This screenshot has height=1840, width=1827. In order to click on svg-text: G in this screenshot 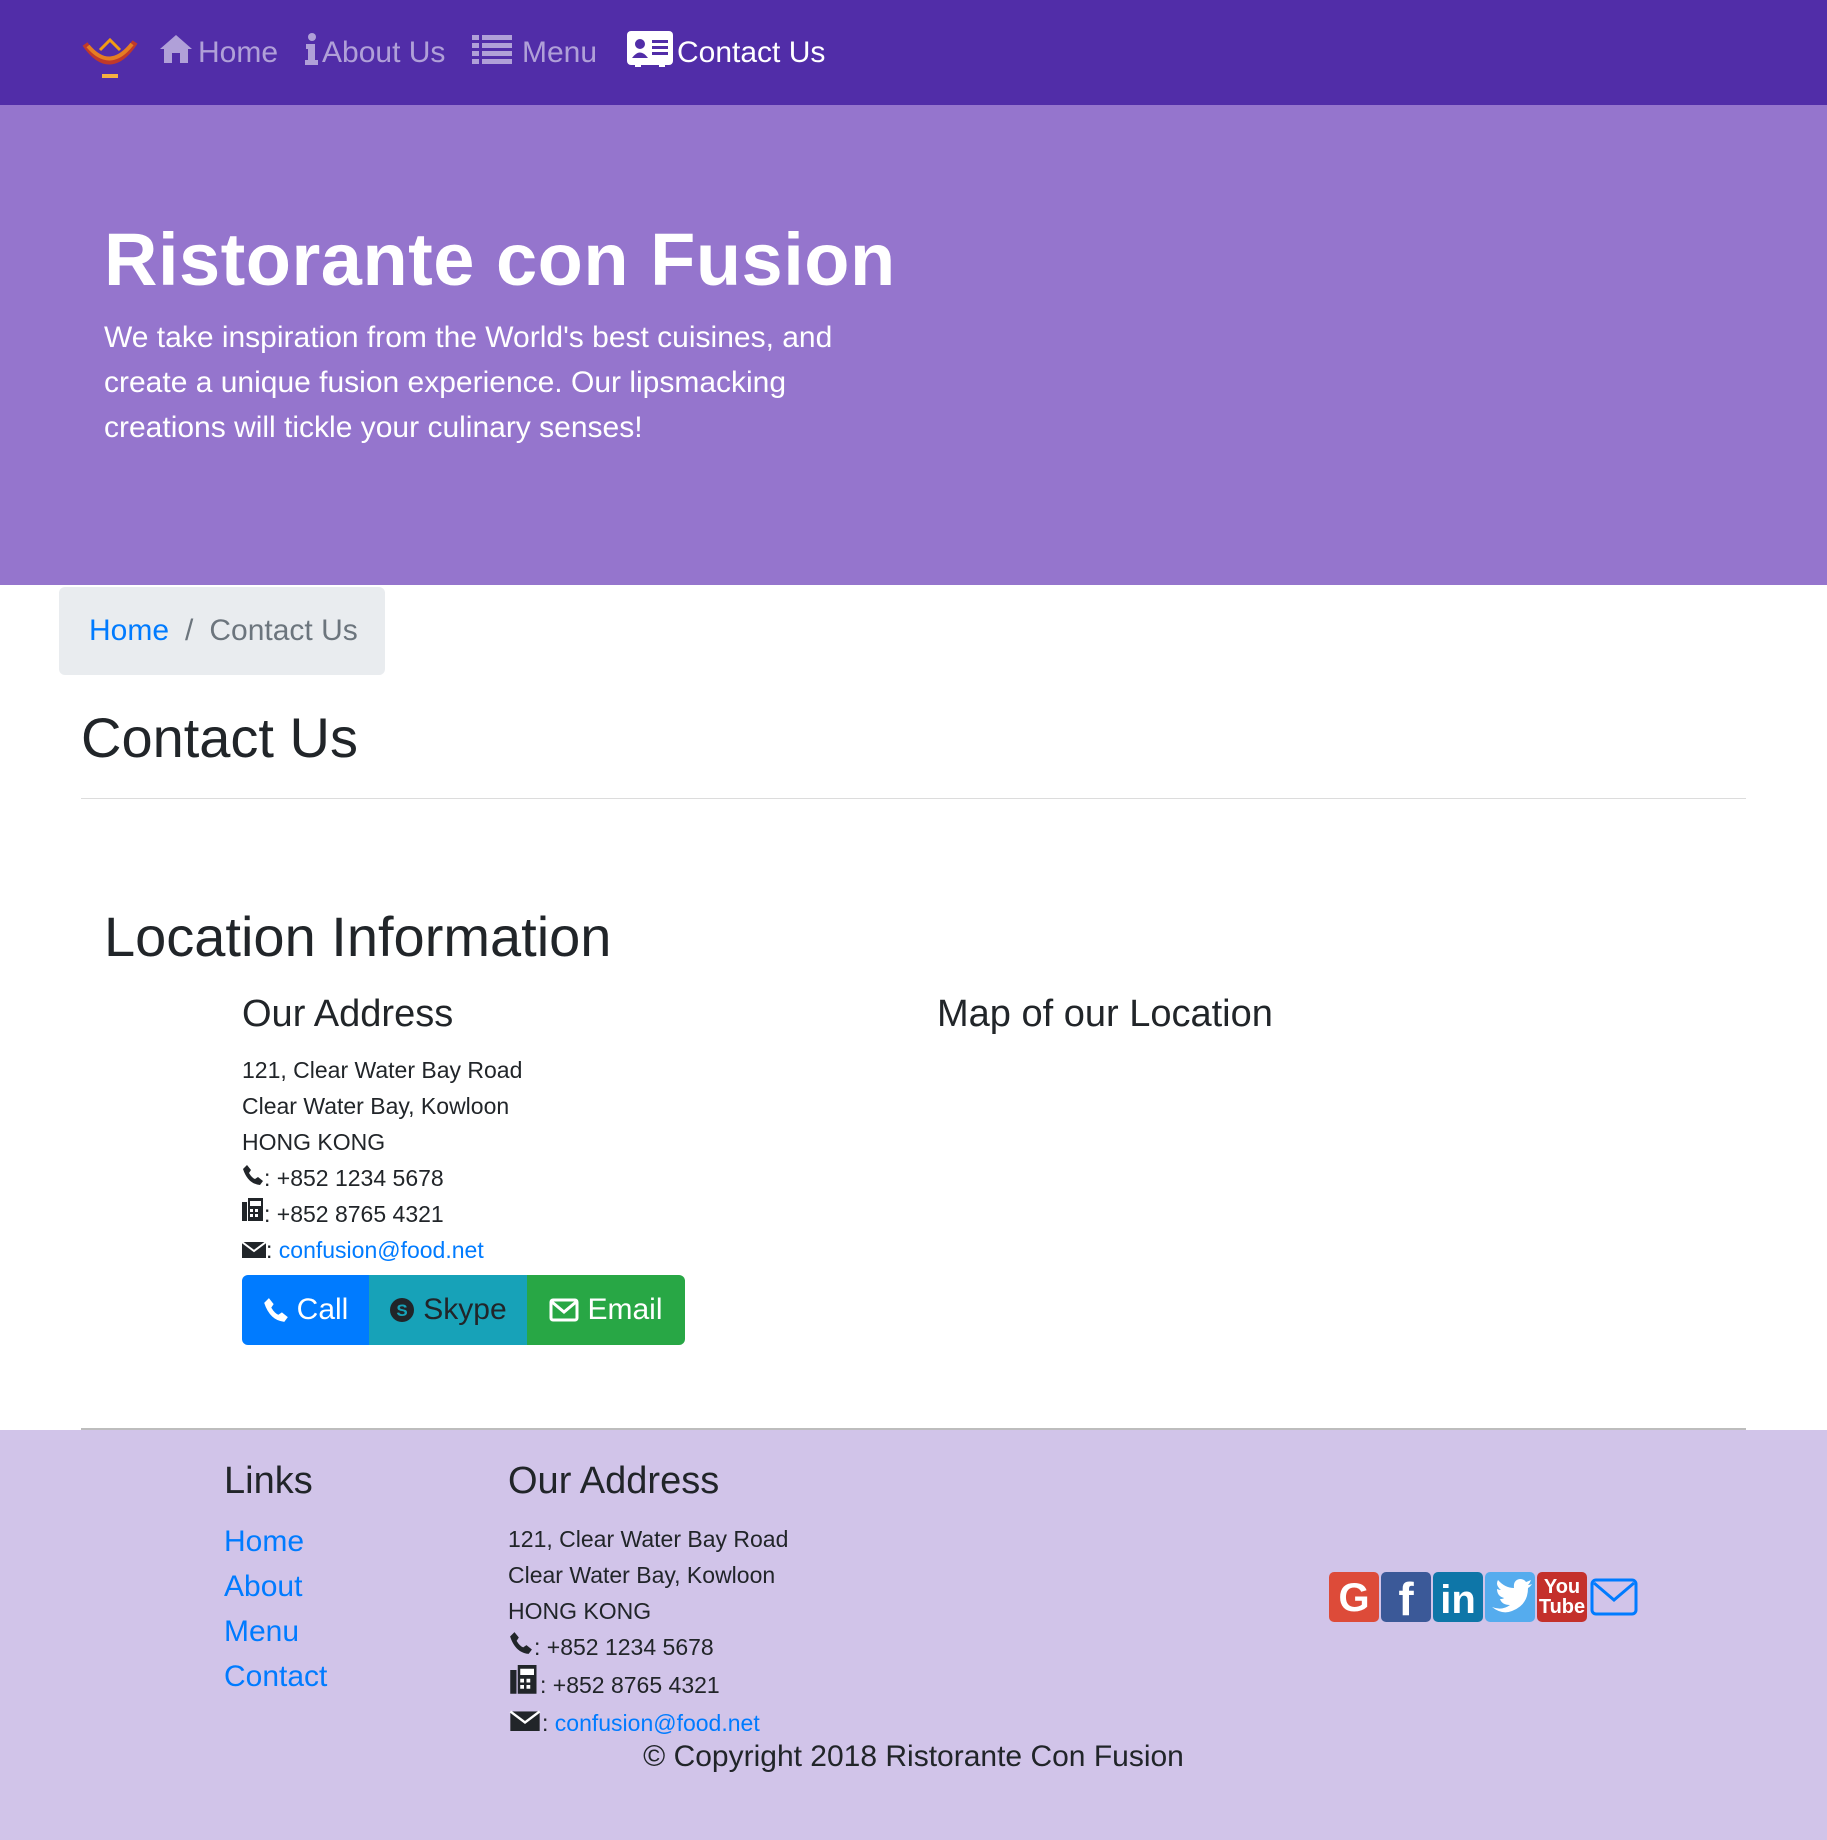, I will do `click(1353, 1597)`.